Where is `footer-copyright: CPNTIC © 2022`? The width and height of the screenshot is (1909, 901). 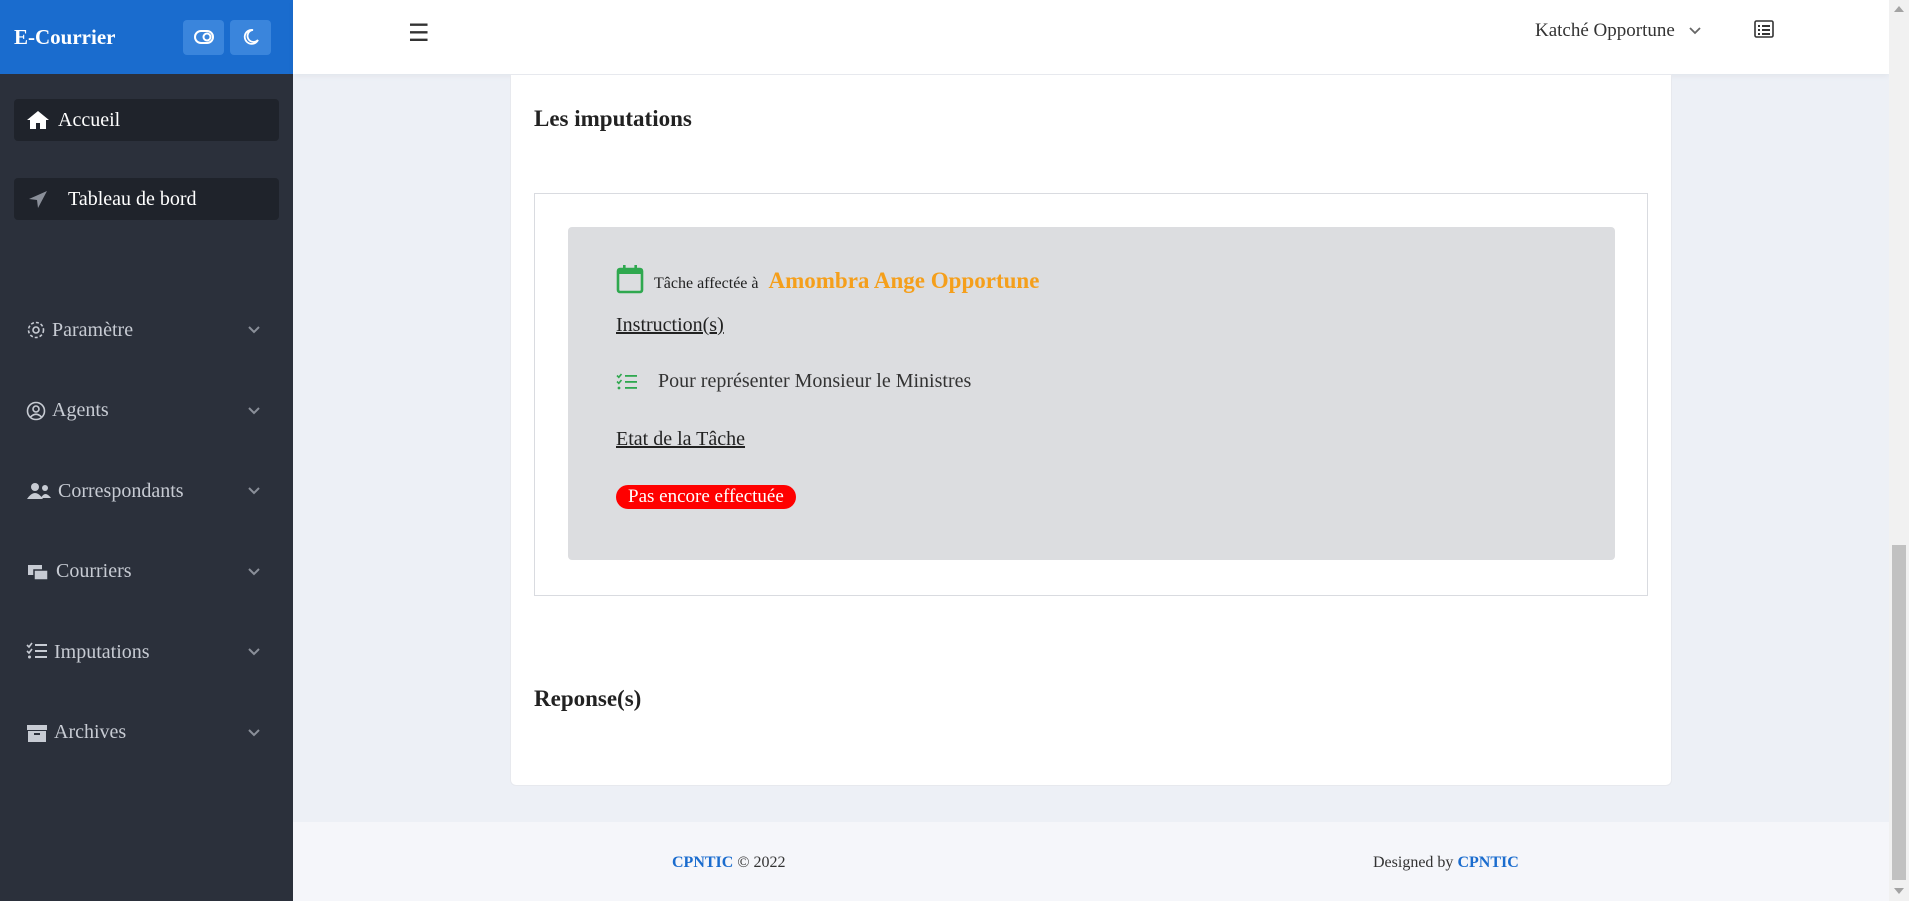 footer-copyright: CPNTIC © 2022 is located at coordinates (729, 863).